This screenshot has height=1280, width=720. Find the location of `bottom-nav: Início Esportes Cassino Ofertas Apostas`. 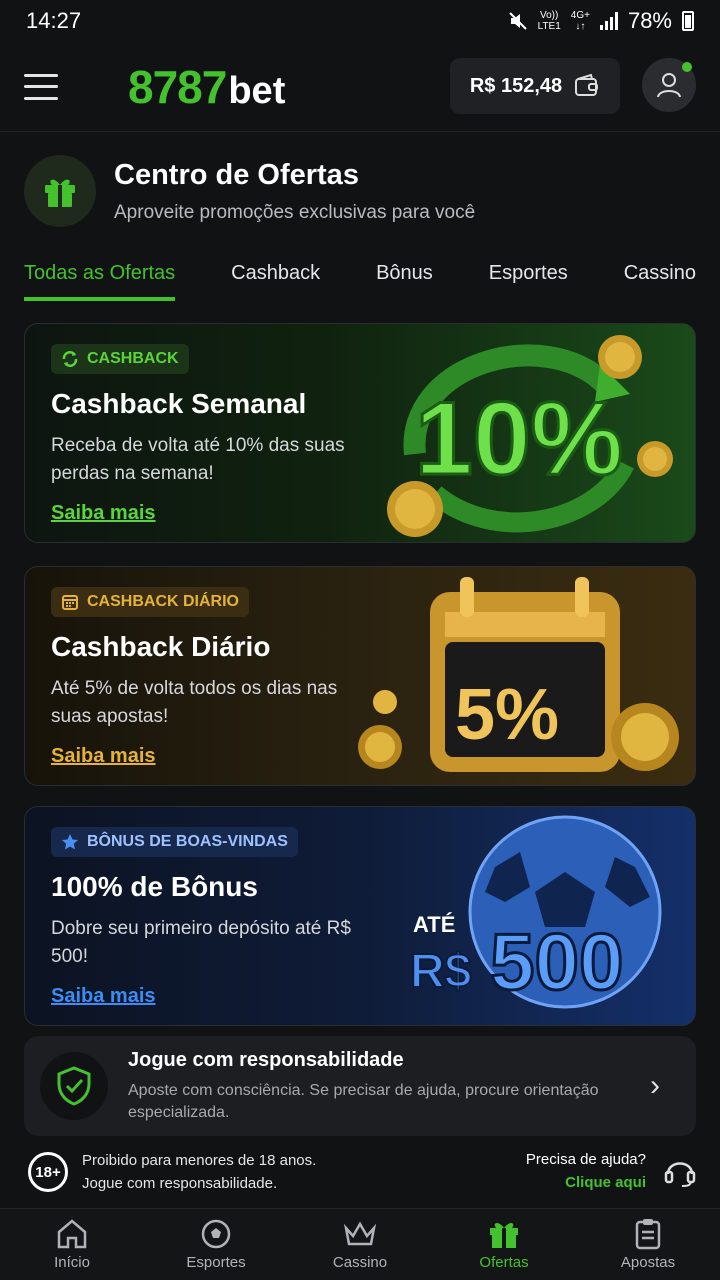

bottom-nav: Início Esportes Cassino Ofertas Apostas is located at coordinates (360, 1244).